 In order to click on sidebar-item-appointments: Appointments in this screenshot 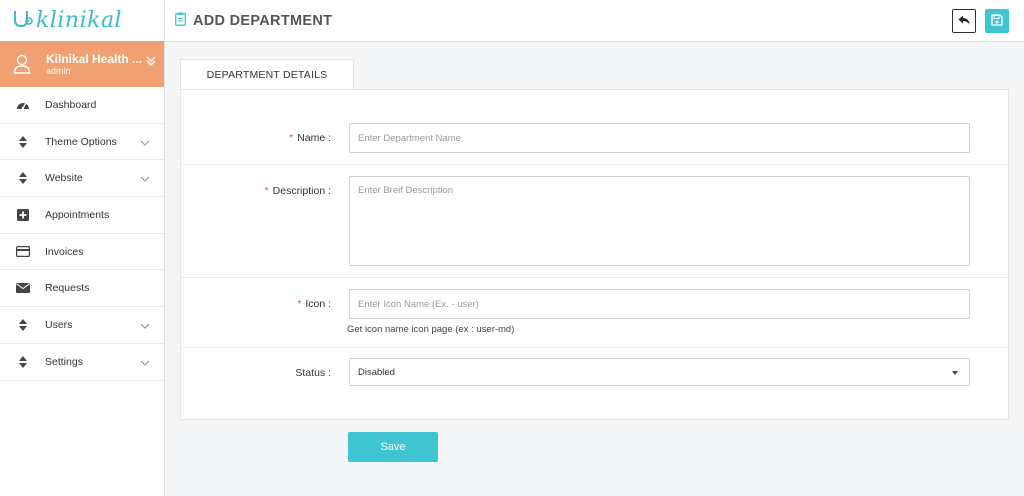, I will do `click(82, 215)`.